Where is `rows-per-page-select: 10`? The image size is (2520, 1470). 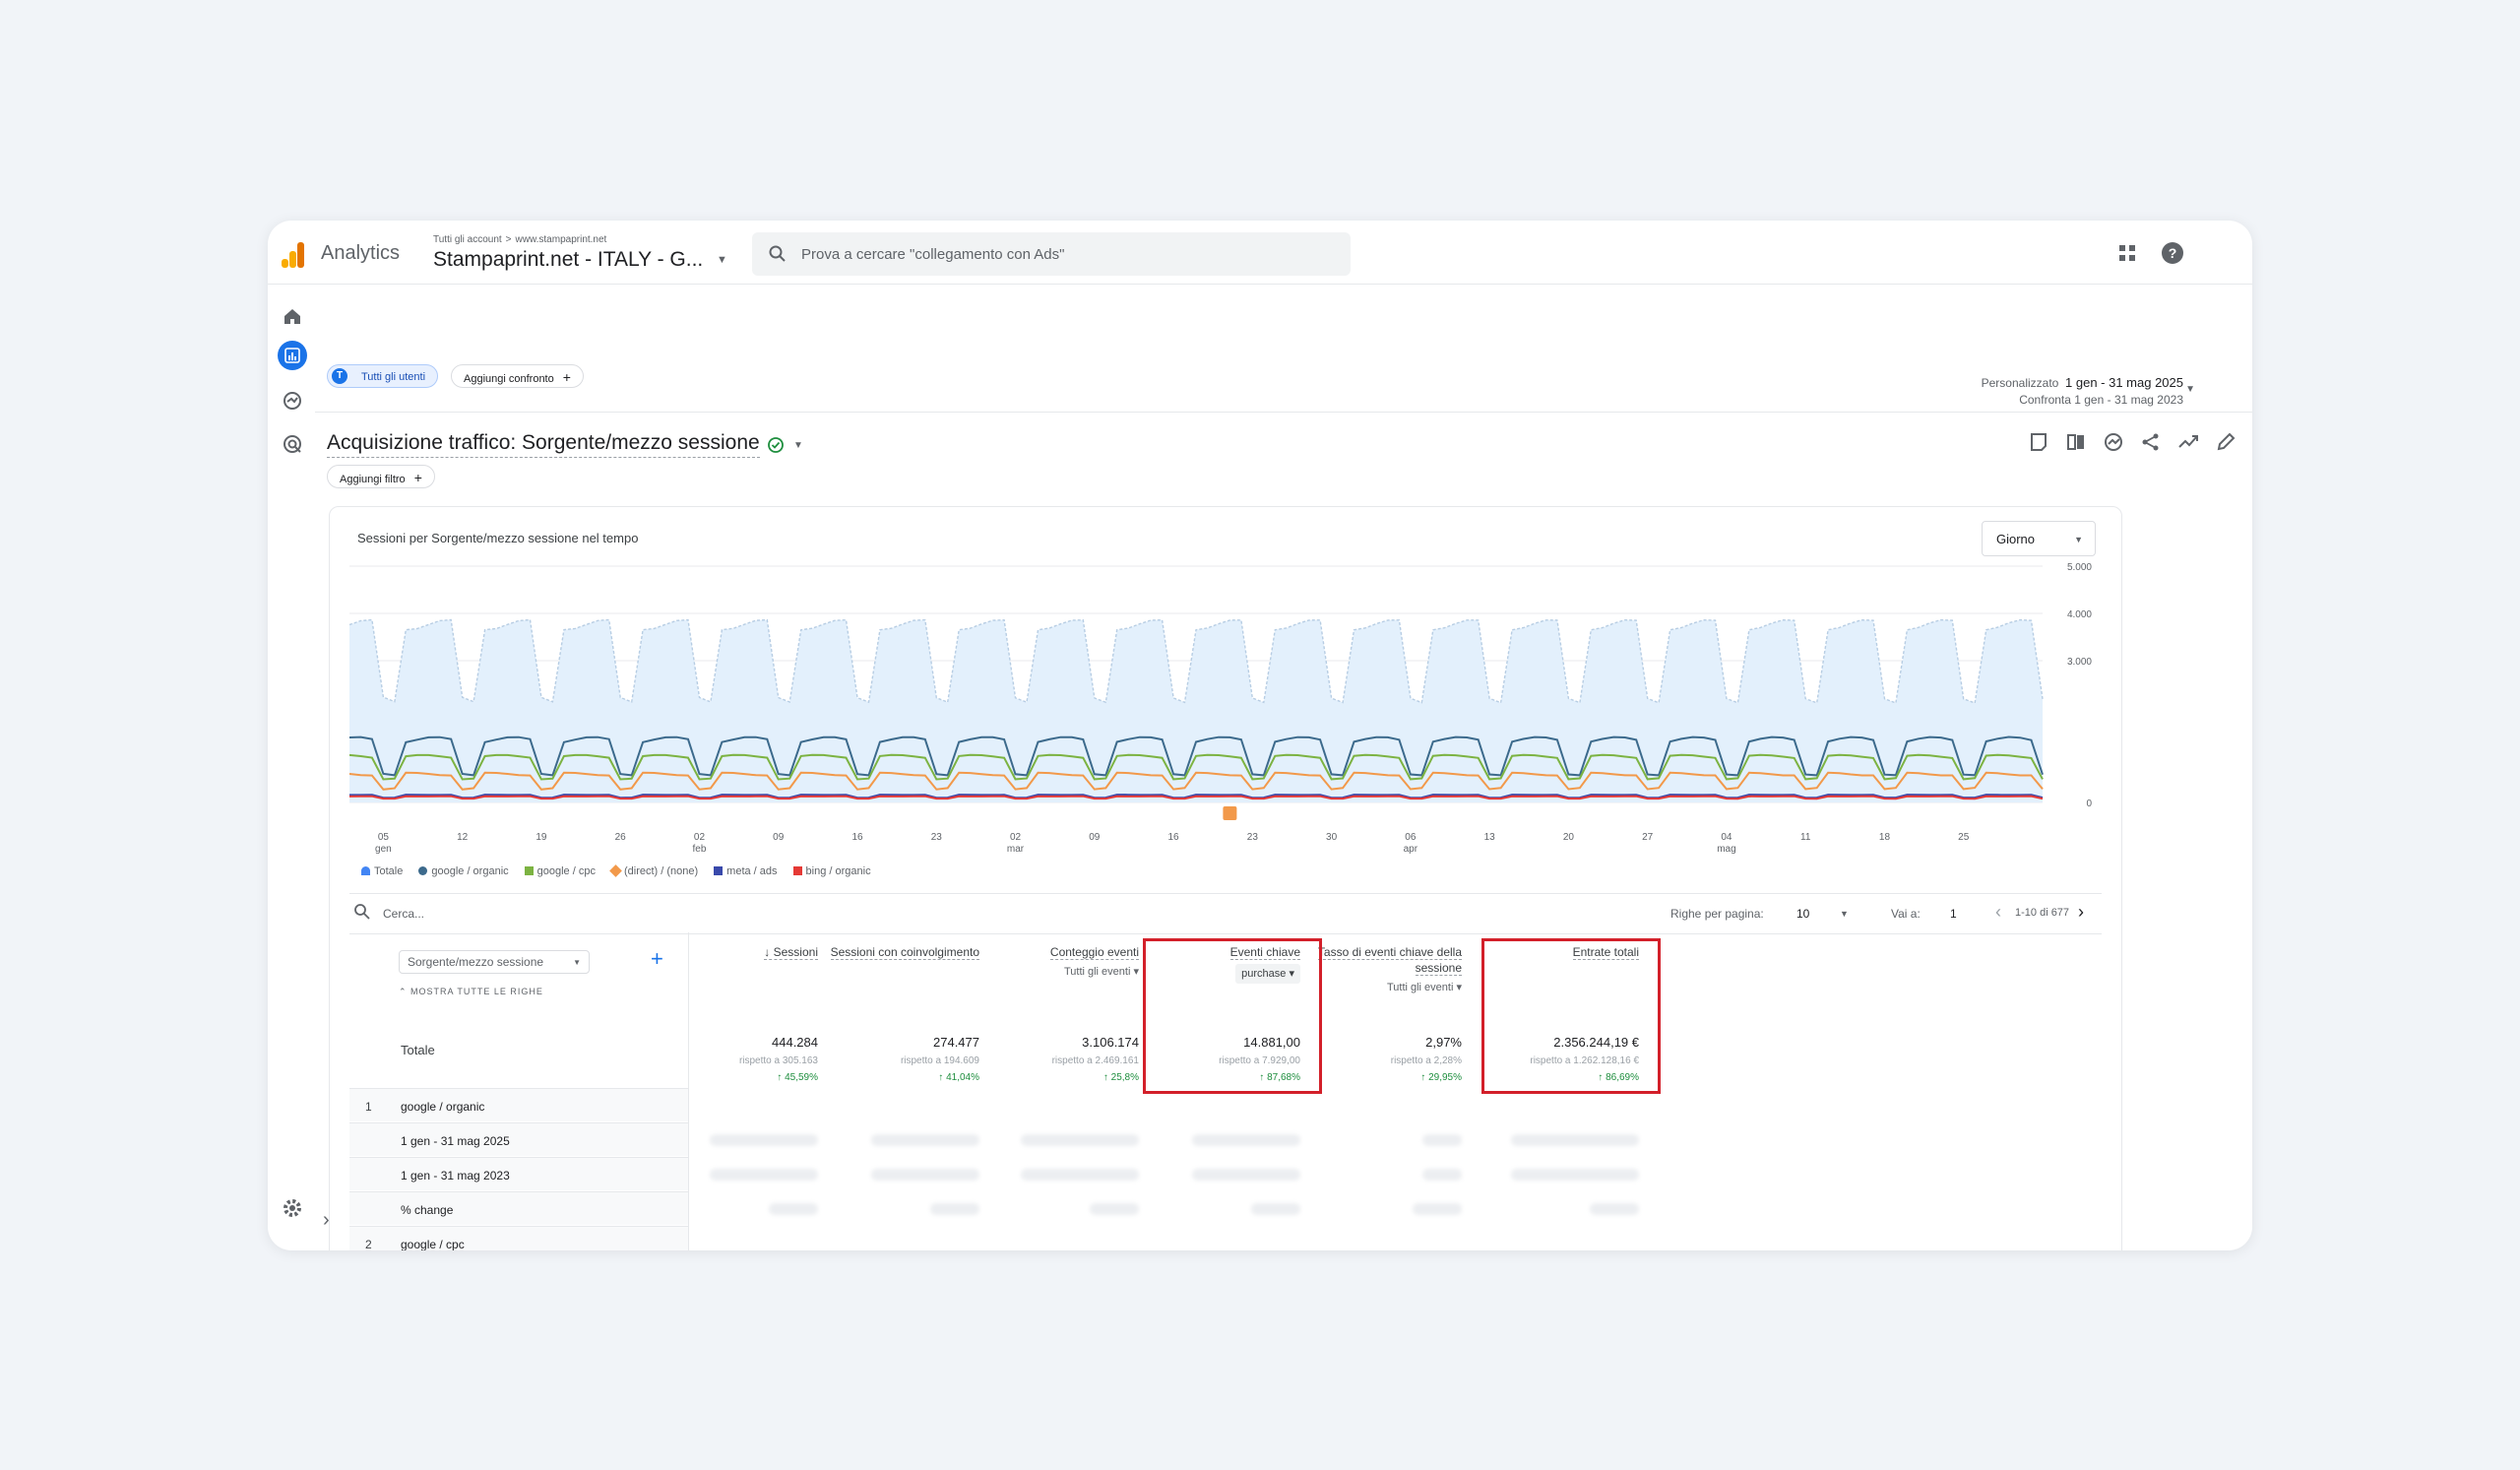
rows-per-page-select: 10 is located at coordinates (1802, 914).